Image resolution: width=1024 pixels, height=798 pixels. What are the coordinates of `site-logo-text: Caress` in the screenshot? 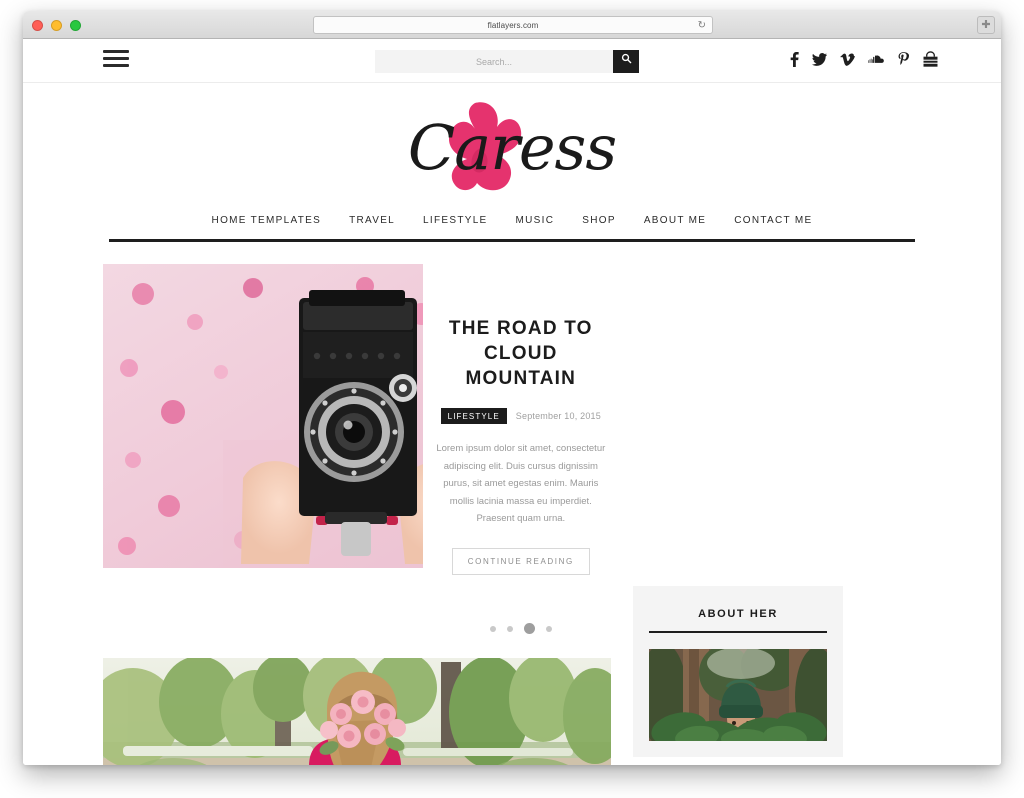 It's located at (512, 147).